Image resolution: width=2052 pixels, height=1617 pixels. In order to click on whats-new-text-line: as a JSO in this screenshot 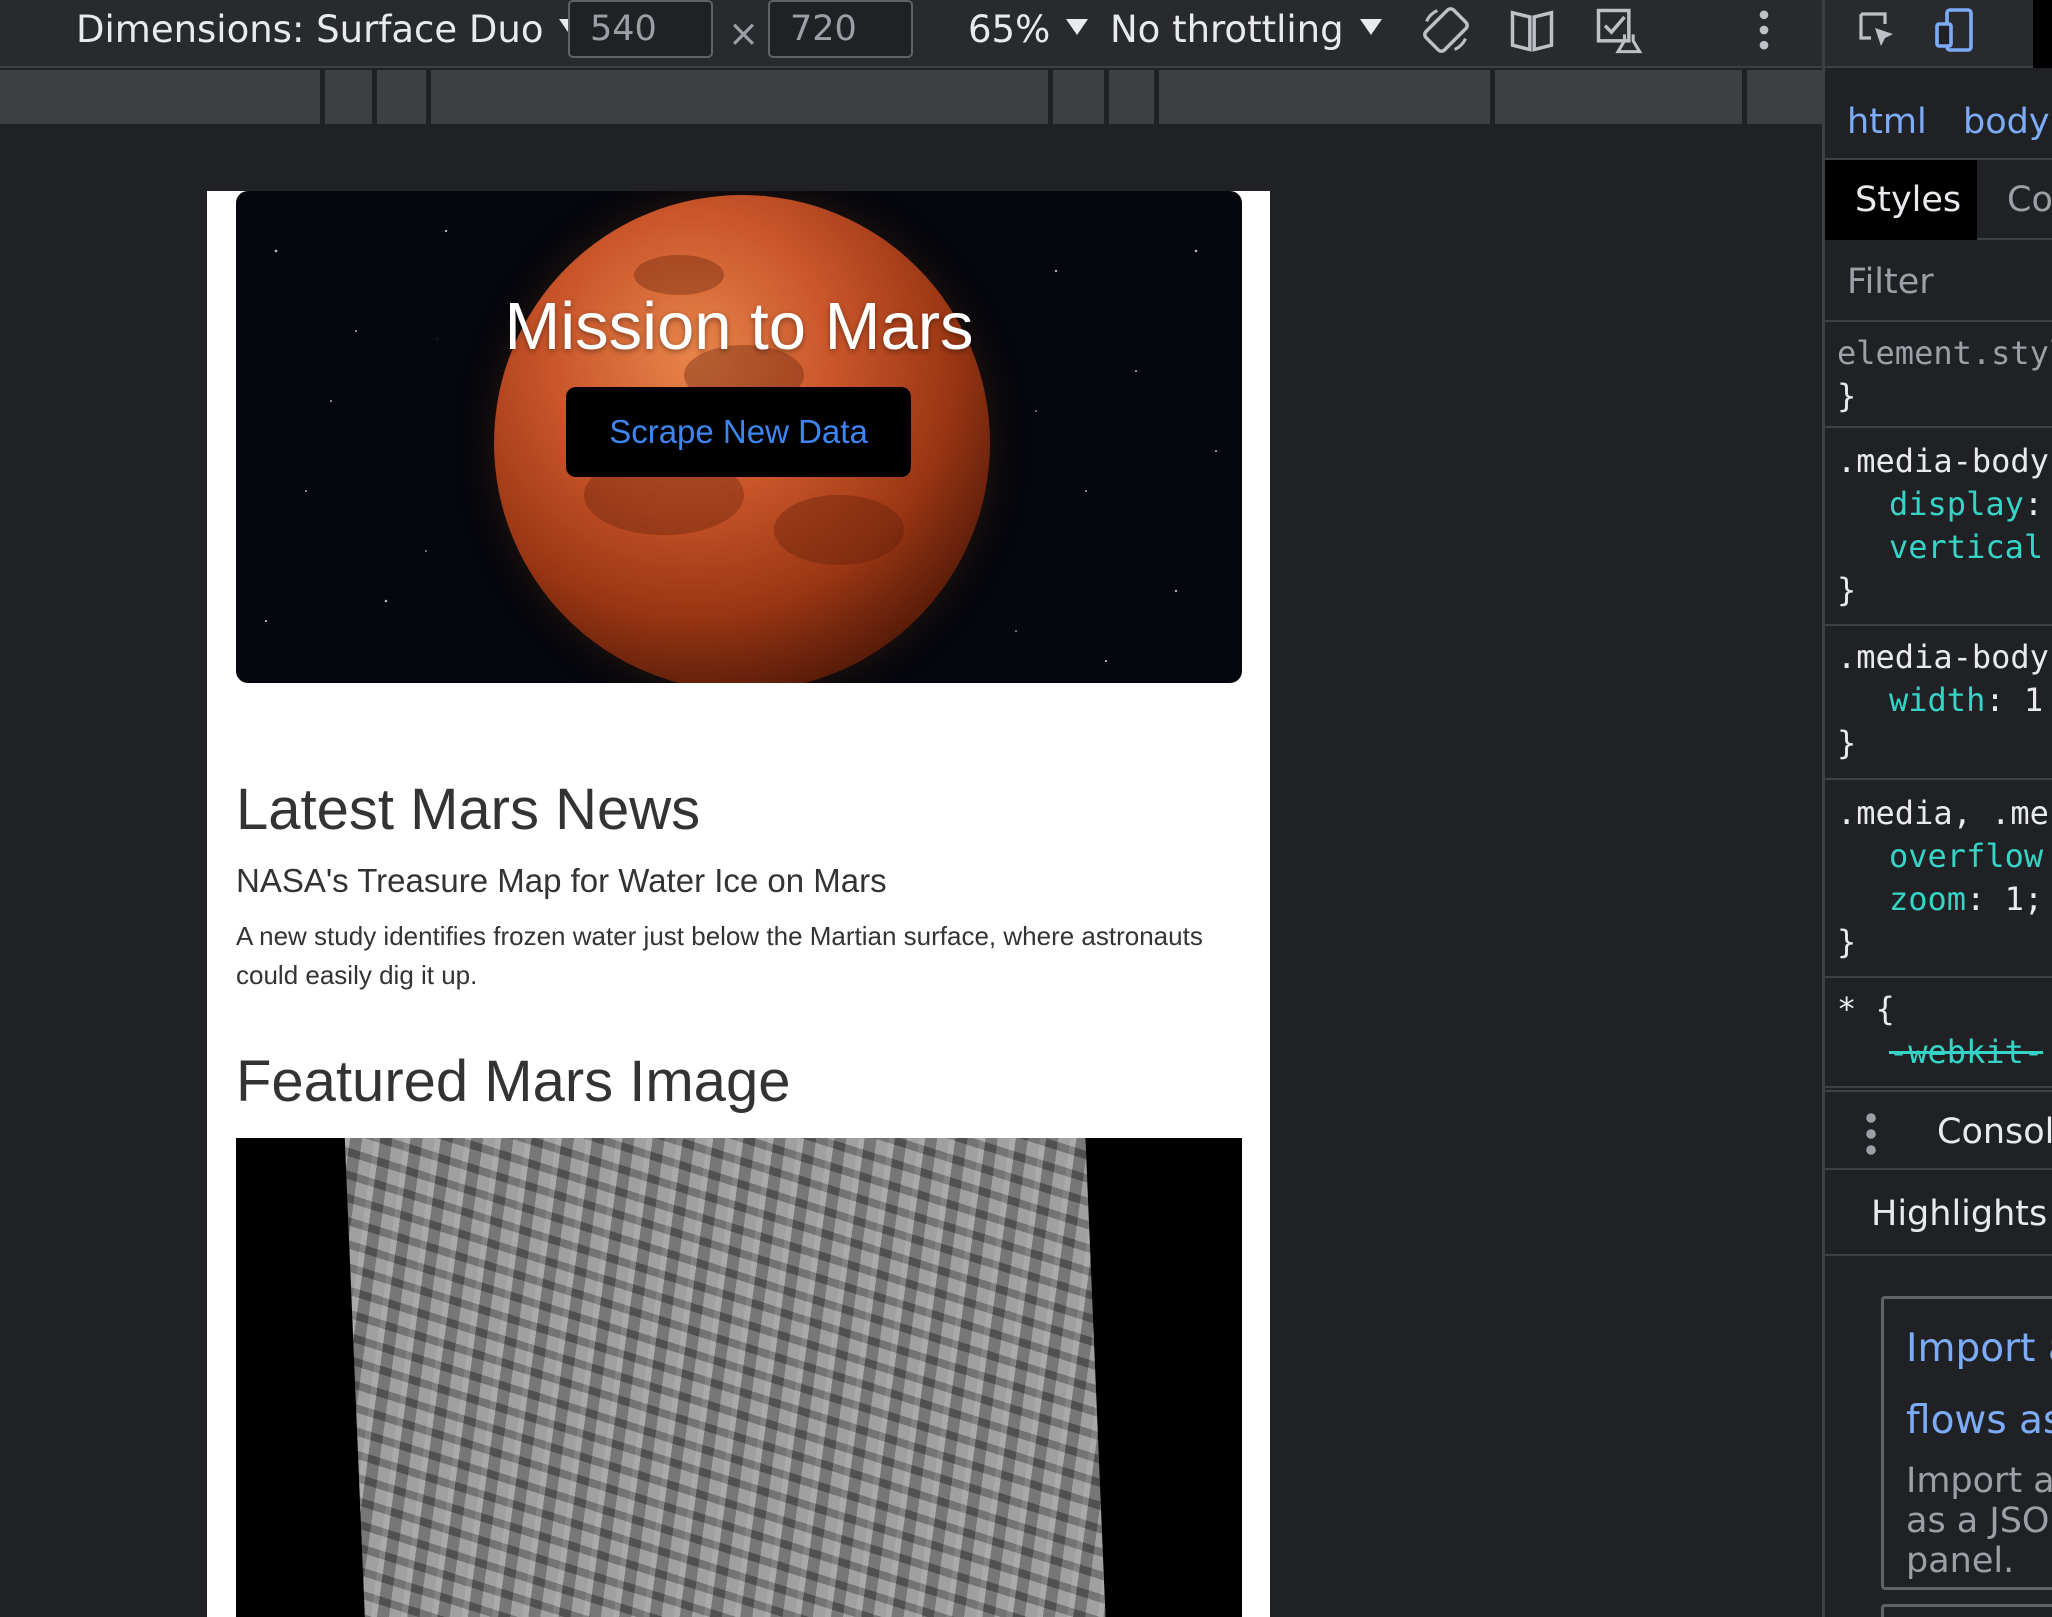, I will do `click(1978, 1521)`.